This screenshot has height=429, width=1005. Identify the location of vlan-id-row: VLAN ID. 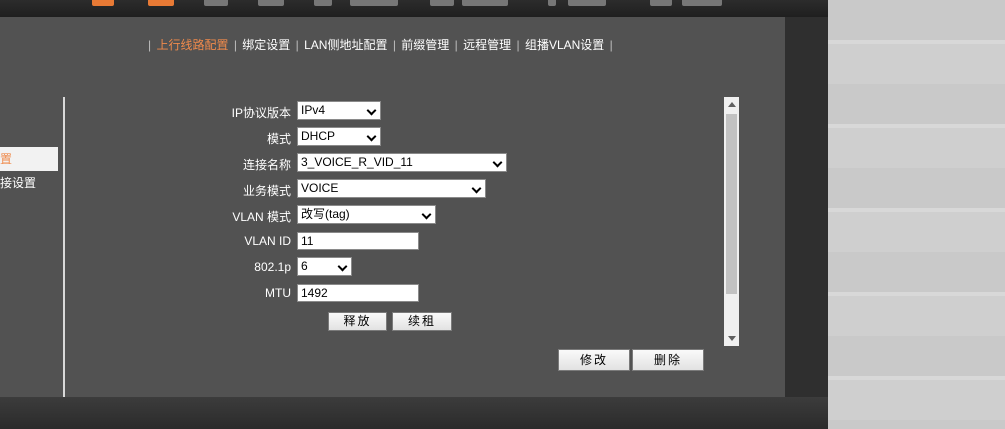
(220, 241).